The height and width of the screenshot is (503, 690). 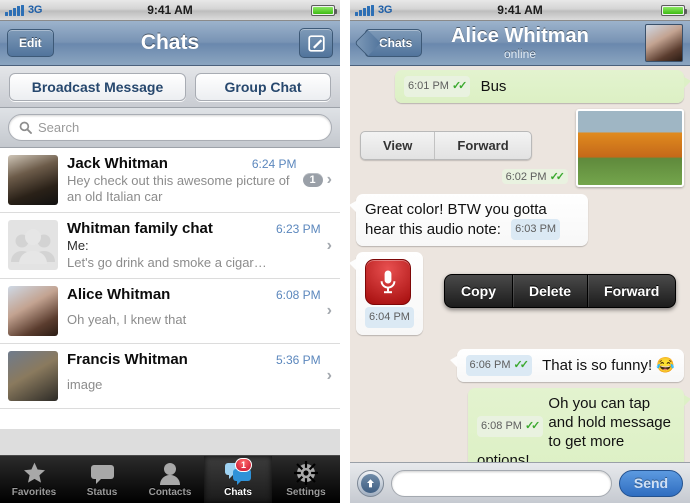 I want to click on chat-item-header: Alice Whitman 6:08 PM, so click(x=194, y=294).